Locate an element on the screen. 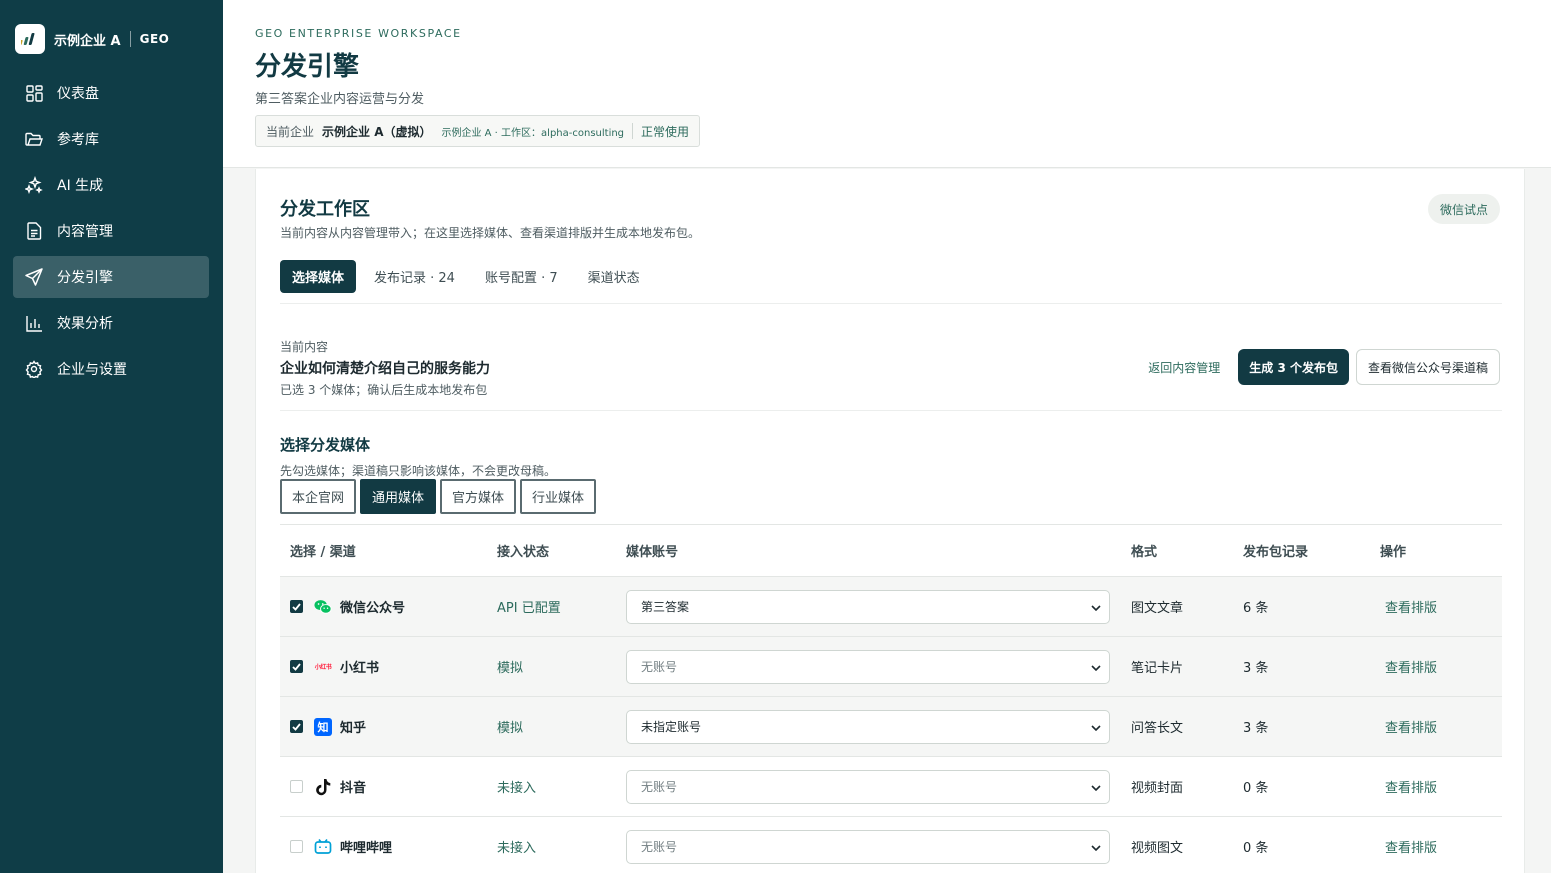 The width and height of the screenshot is (1551, 873). media-category-segment: 本企官网 通用媒体 官方媒体 行业媒体 is located at coordinates (440, 496).